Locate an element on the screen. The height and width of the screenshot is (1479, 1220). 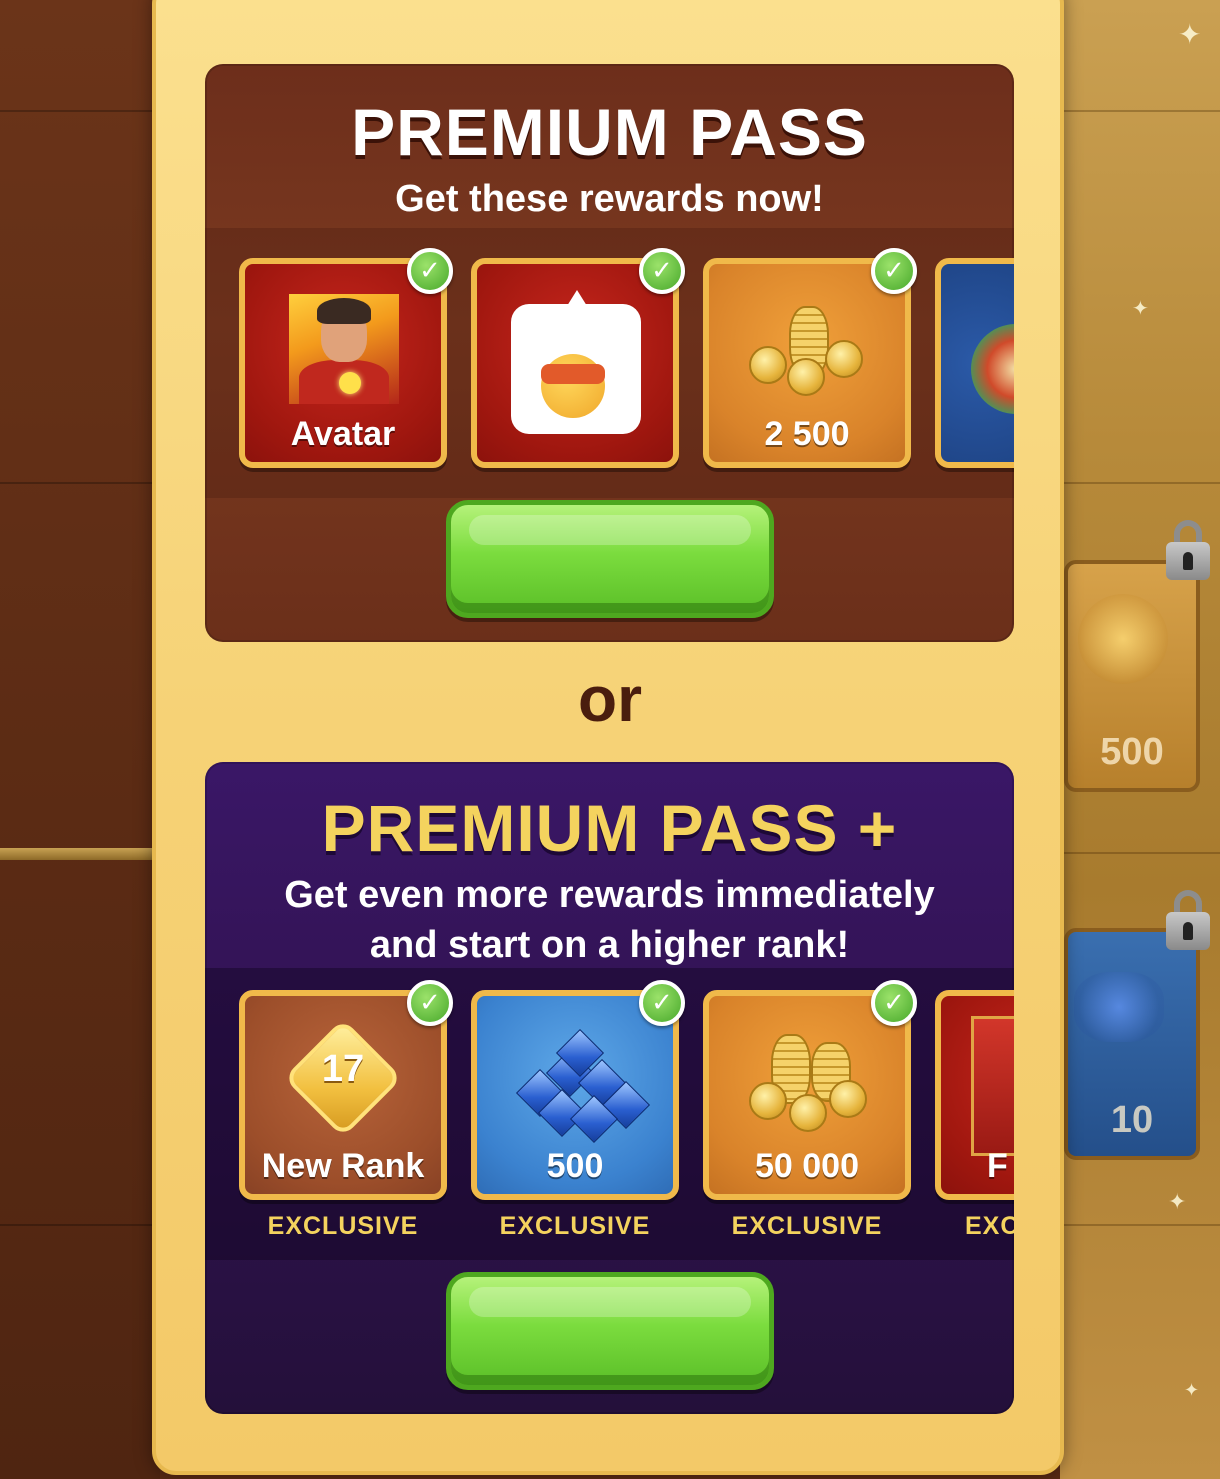
emoji-sticker-icon is located at coordinates (576, 362).